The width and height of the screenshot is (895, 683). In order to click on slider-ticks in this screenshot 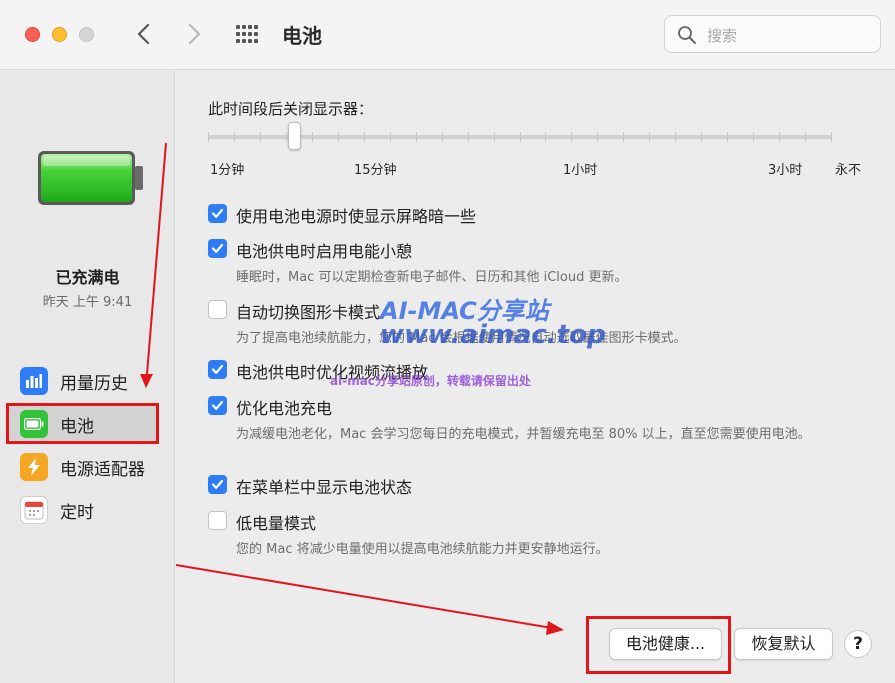, I will do `click(520, 137)`.